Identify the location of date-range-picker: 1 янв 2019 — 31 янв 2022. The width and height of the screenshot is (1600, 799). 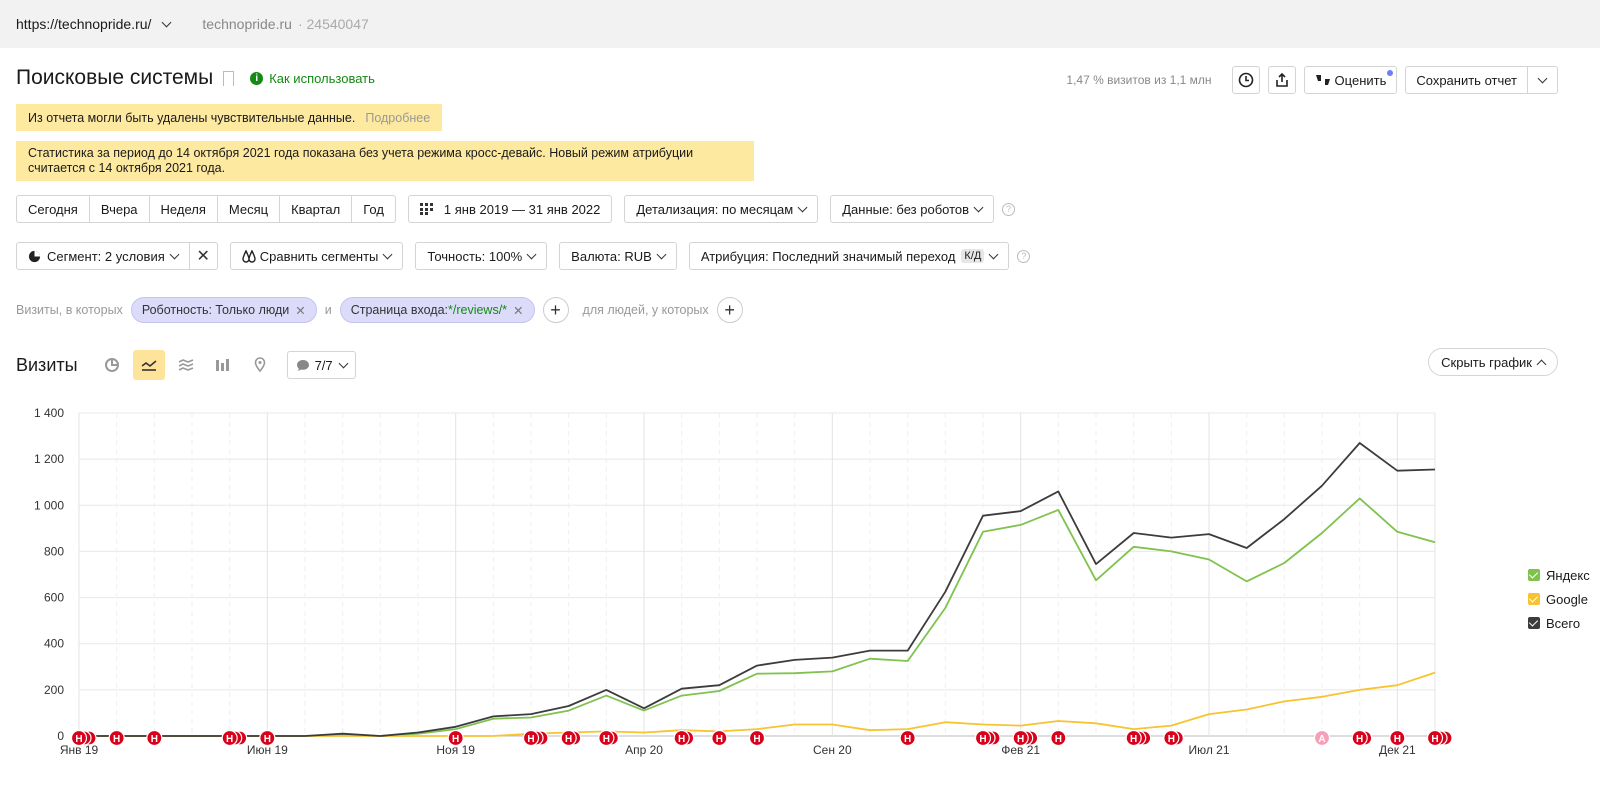
(510, 209).